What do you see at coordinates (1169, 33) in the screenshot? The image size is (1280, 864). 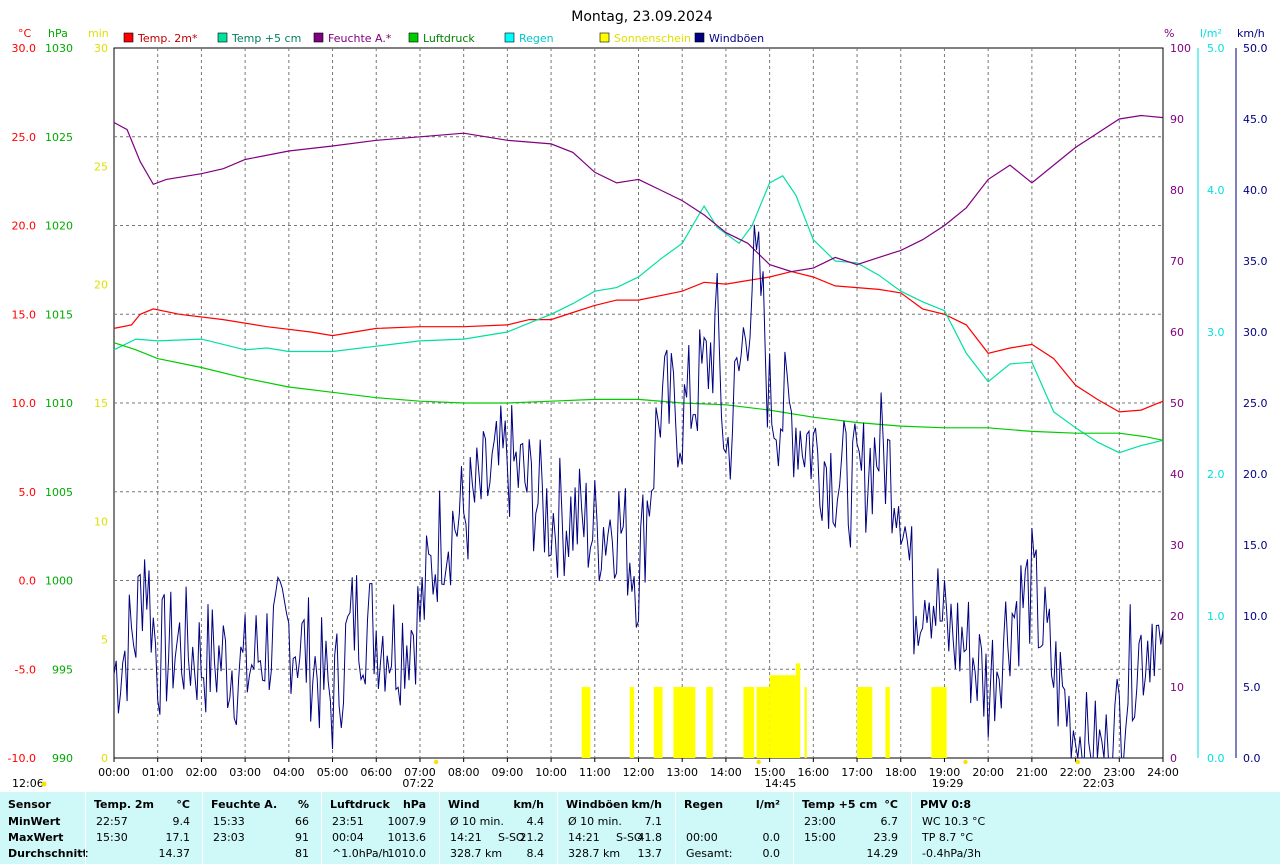 I see `unit-humidity: %` at bounding box center [1169, 33].